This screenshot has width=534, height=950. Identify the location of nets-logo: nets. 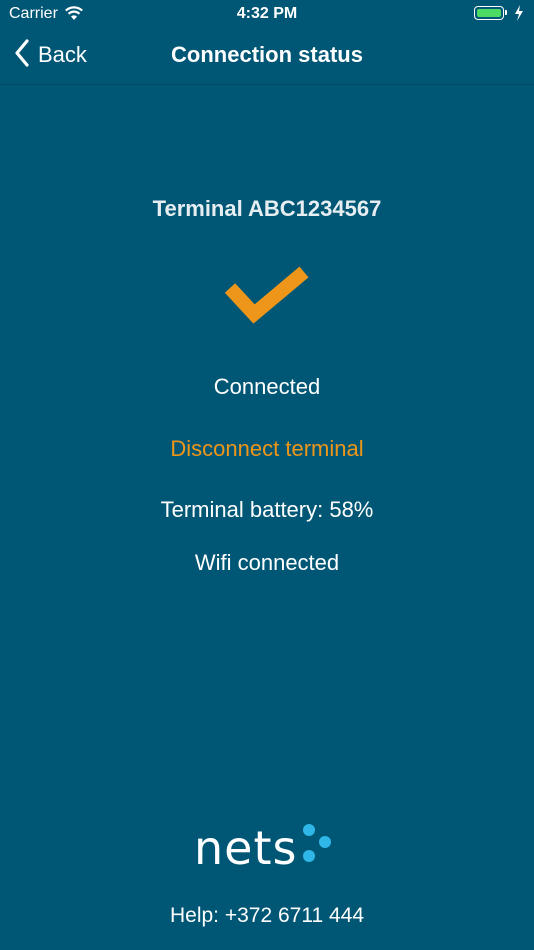
(263, 846).